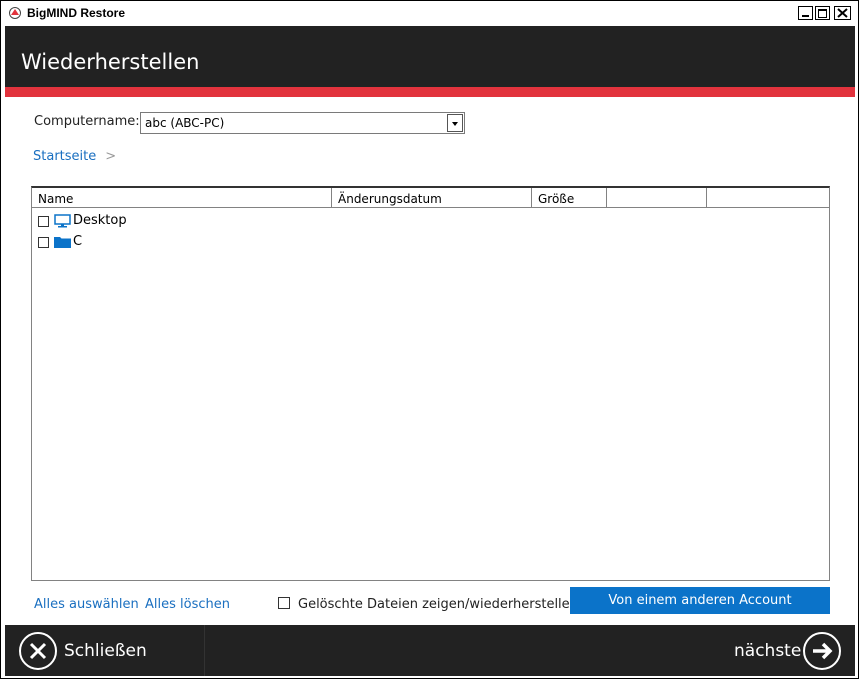  Describe the element at coordinates (78, 241) in the screenshot. I see `c-drive-label: C` at that location.